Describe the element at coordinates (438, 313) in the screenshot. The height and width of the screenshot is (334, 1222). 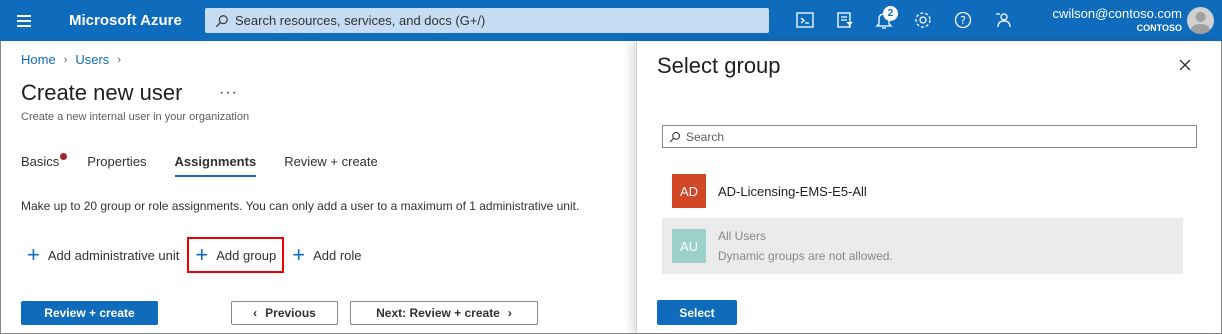
I see `next-label: Next: Review + create` at that location.